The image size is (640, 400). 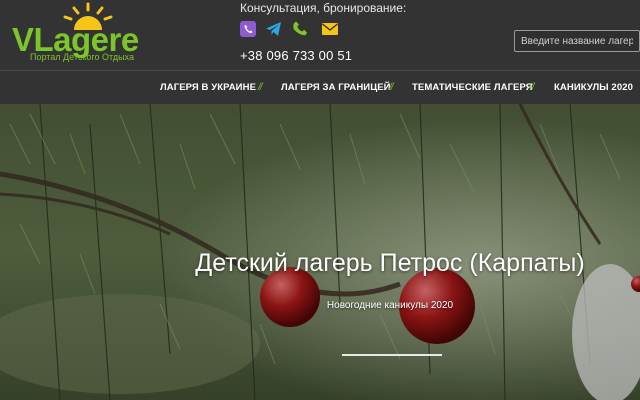 What do you see at coordinates (577, 41) in the screenshot?
I see `search-input` at bounding box center [577, 41].